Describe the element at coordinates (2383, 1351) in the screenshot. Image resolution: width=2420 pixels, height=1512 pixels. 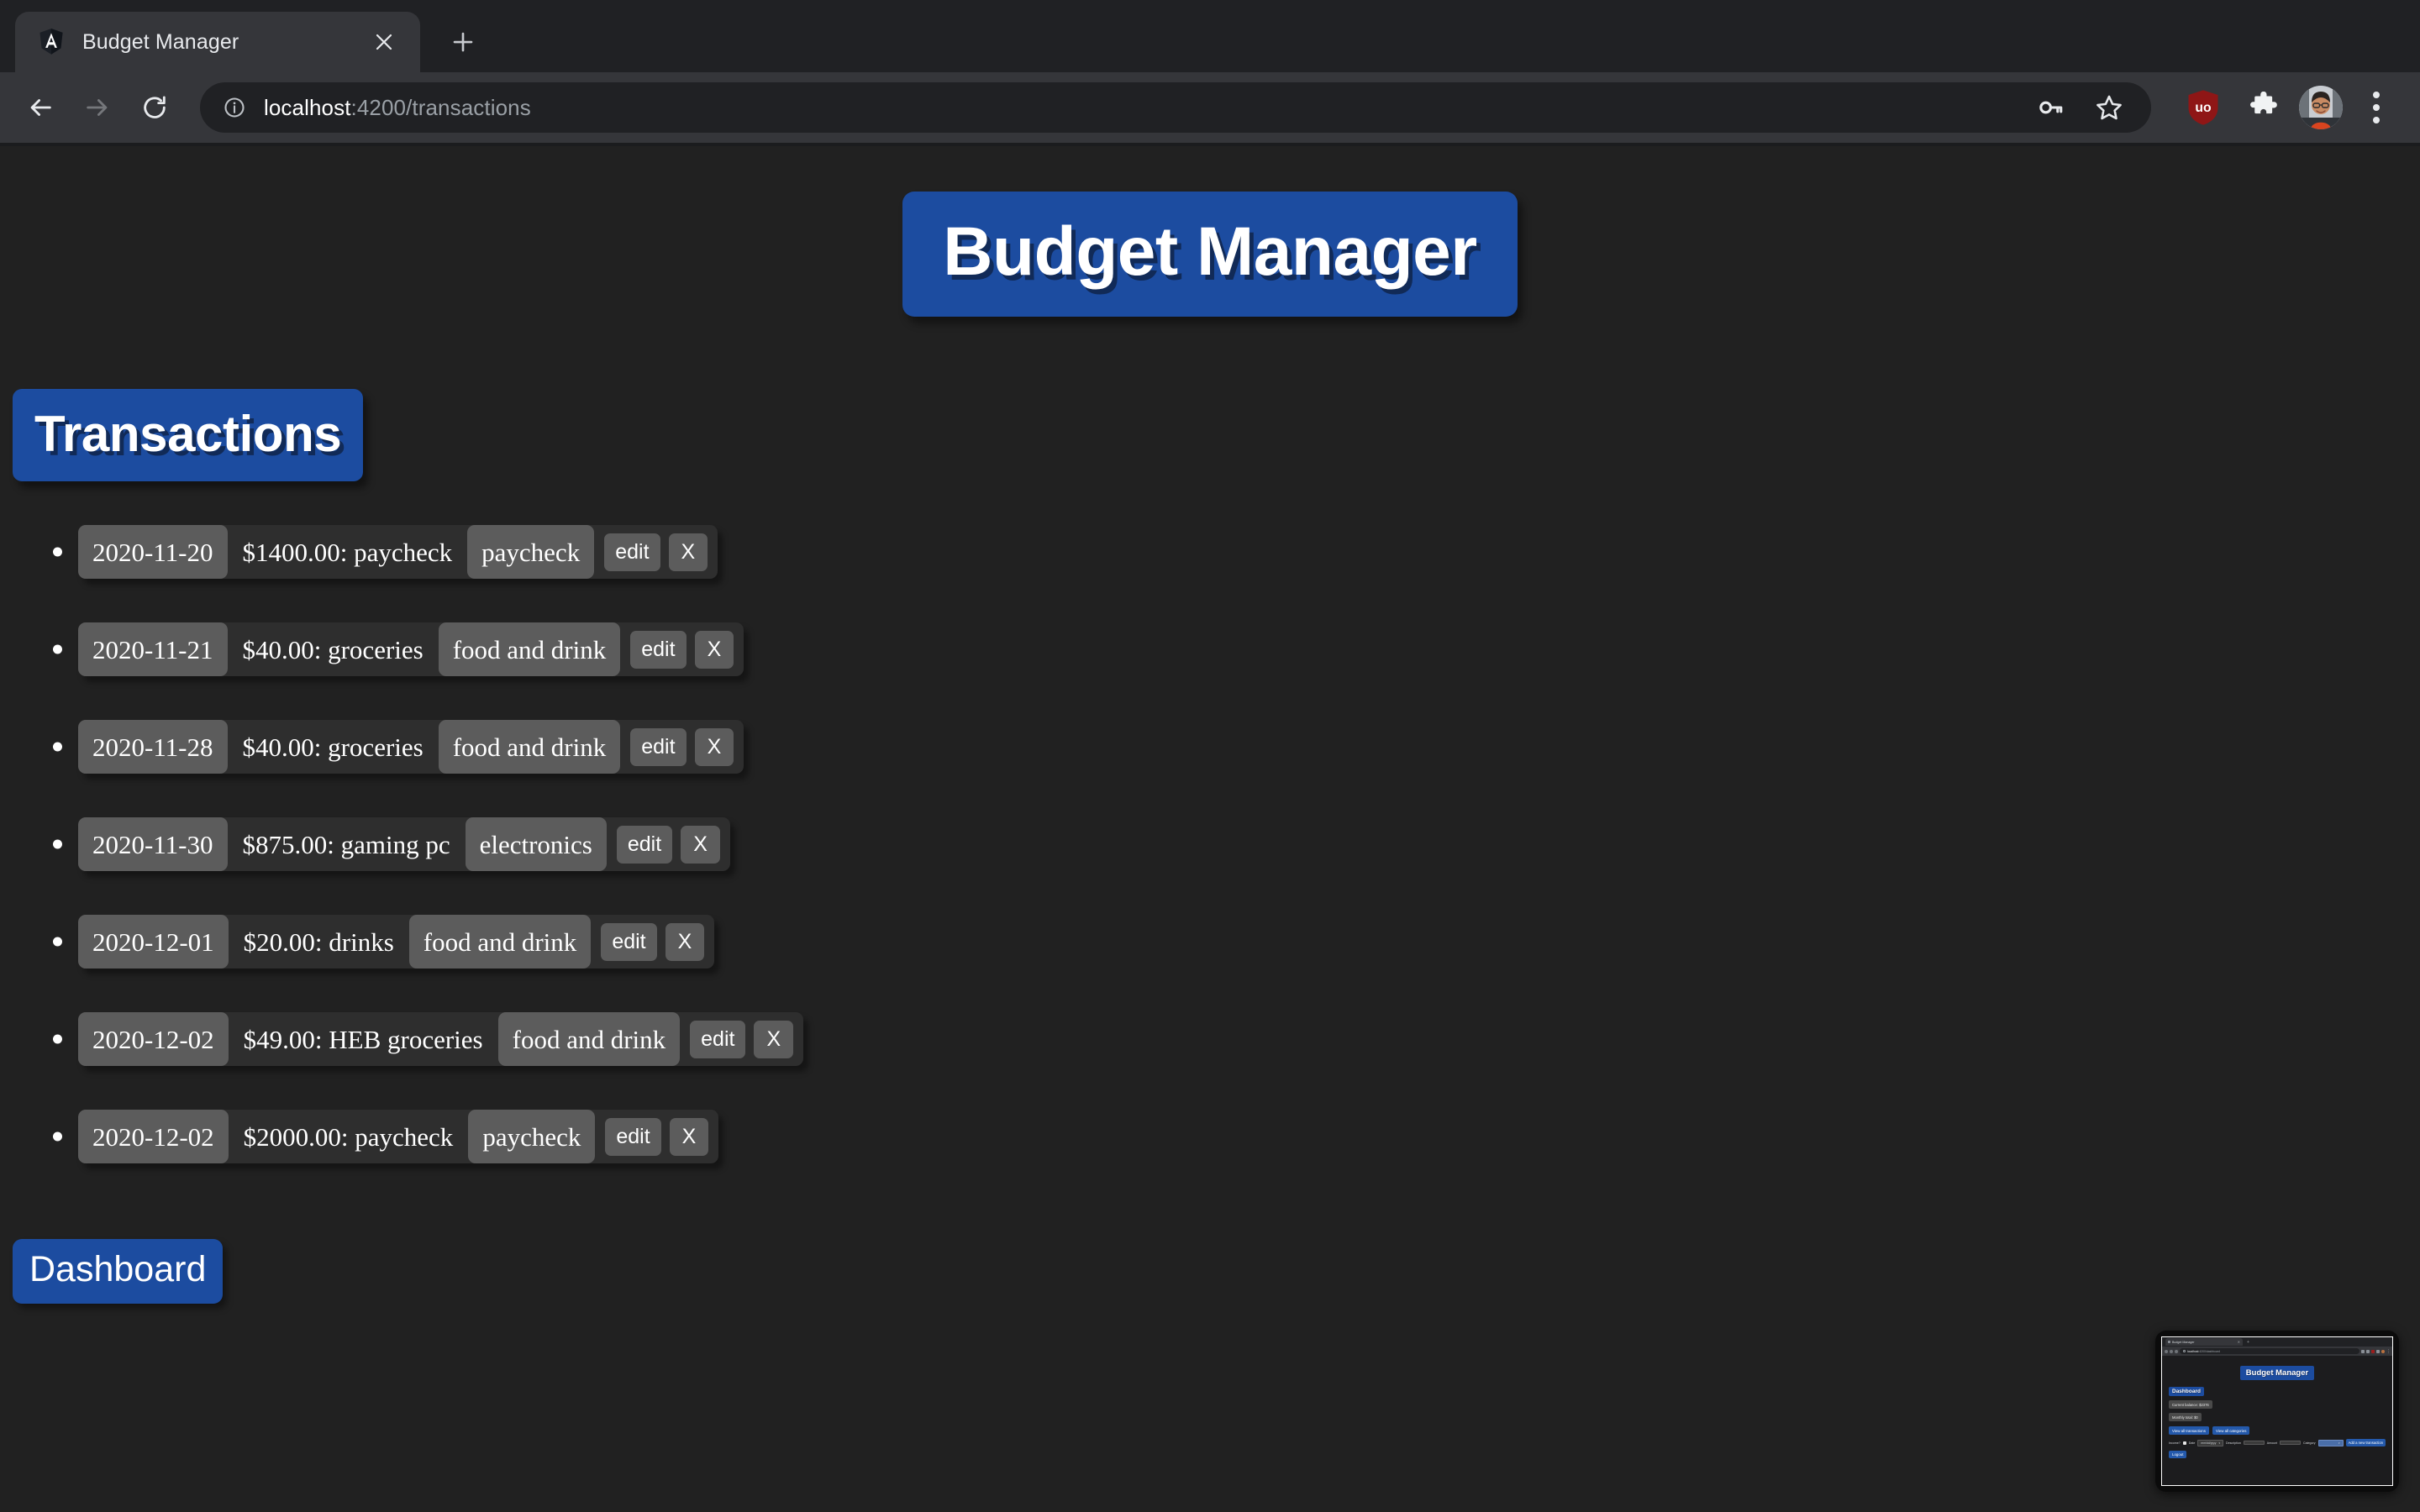
I see `thumbnail-avatar-icon` at that location.